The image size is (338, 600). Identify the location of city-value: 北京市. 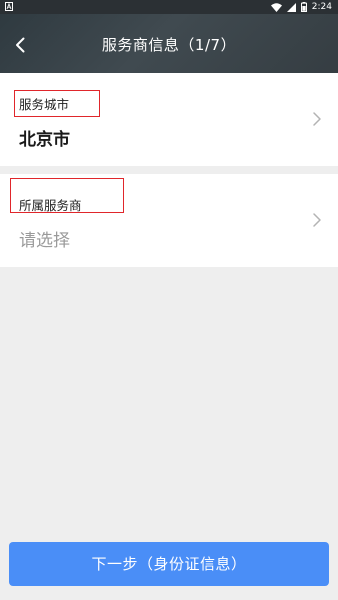
(44, 140).